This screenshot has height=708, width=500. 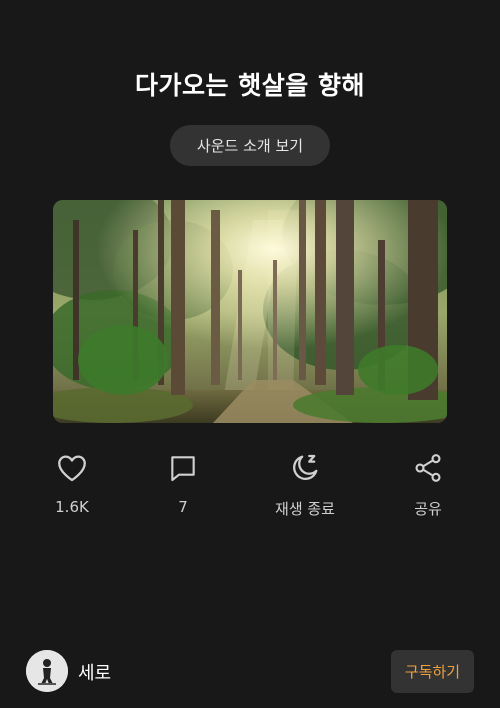 What do you see at coordinates (250, 85) in the screenshot?
I see `page-title: 다가오는 햇살을 향해` at bounding box center [250, 85].